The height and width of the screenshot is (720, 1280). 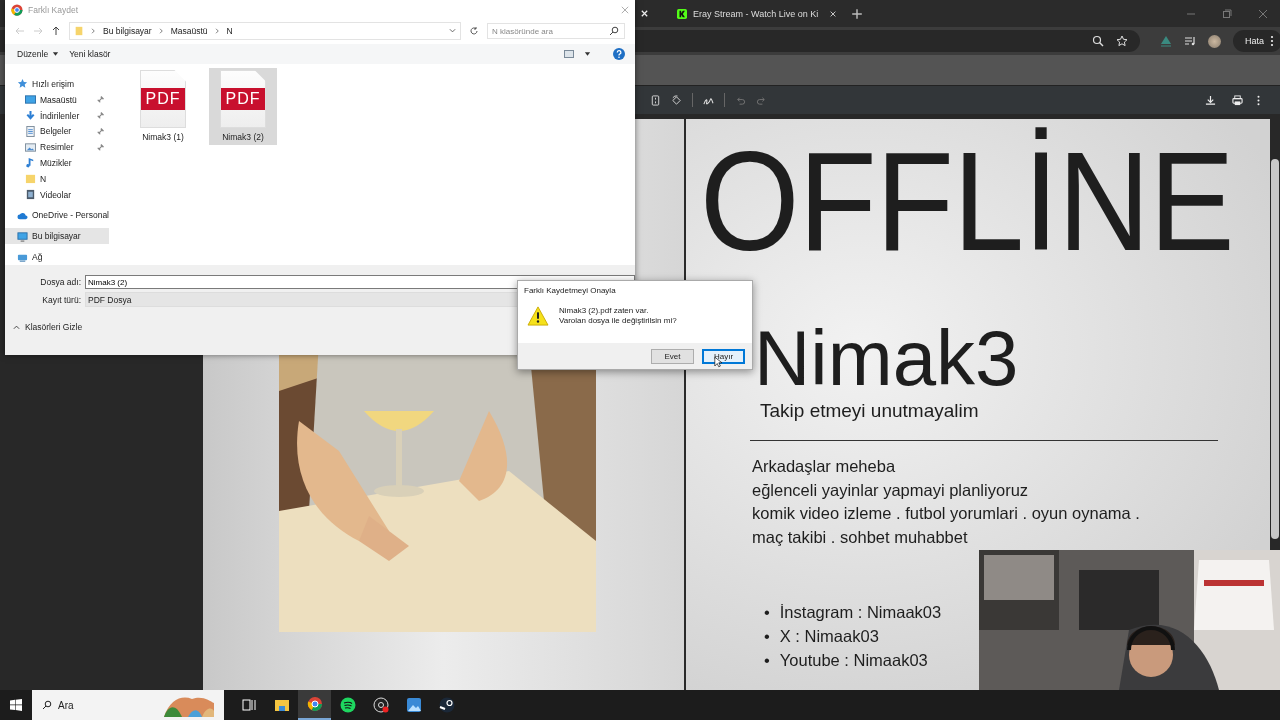 What do you see at coordinates (619, 54) in the screenshot?
I see `help-icon` at bounding box center [619, 54].